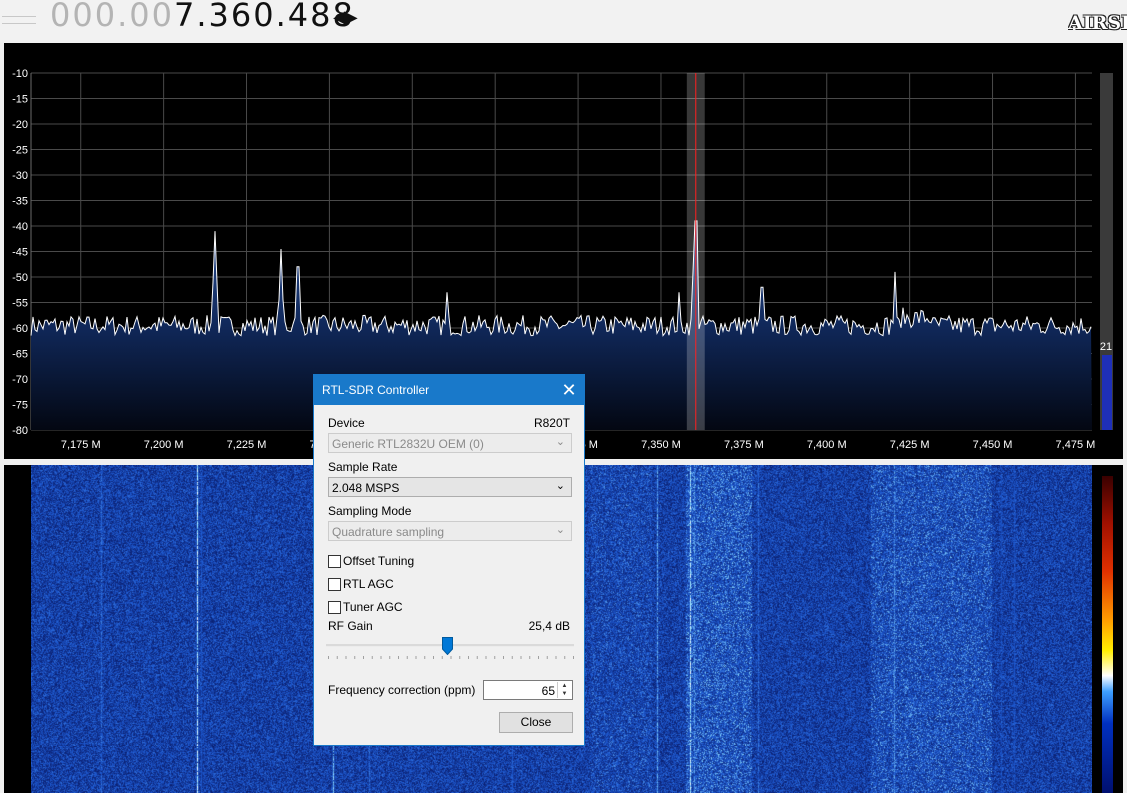 This screenshot has width=1127, height=793. I want to click on x-tick-label: 7,200 M, so click(164, 445).